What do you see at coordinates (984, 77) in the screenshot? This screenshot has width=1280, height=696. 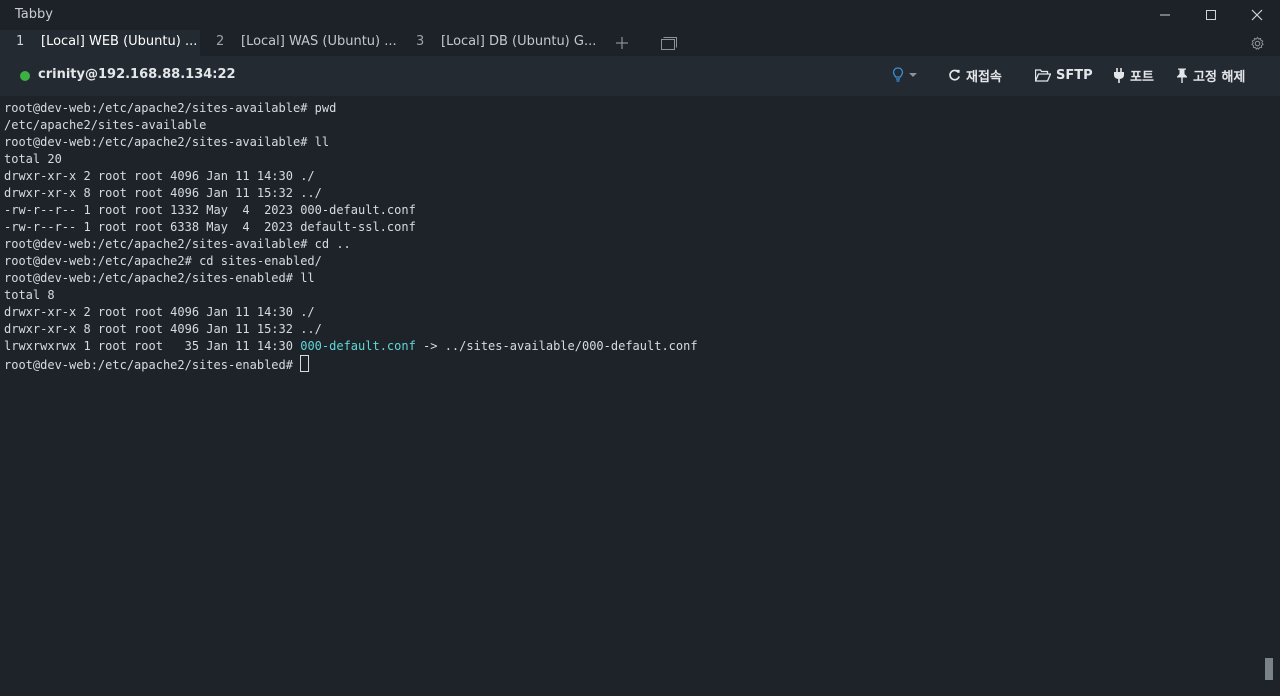 I see `reconnect-label: 재접속` at bounding box center [984, 77].